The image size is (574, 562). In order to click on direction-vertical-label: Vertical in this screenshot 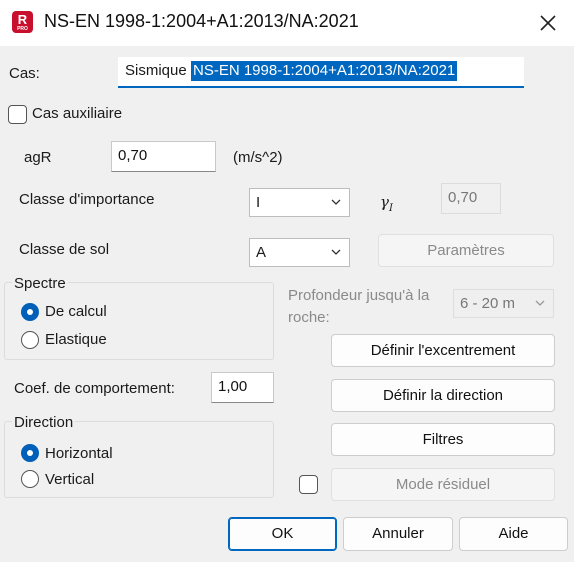, I will do `click(70, 479)`.